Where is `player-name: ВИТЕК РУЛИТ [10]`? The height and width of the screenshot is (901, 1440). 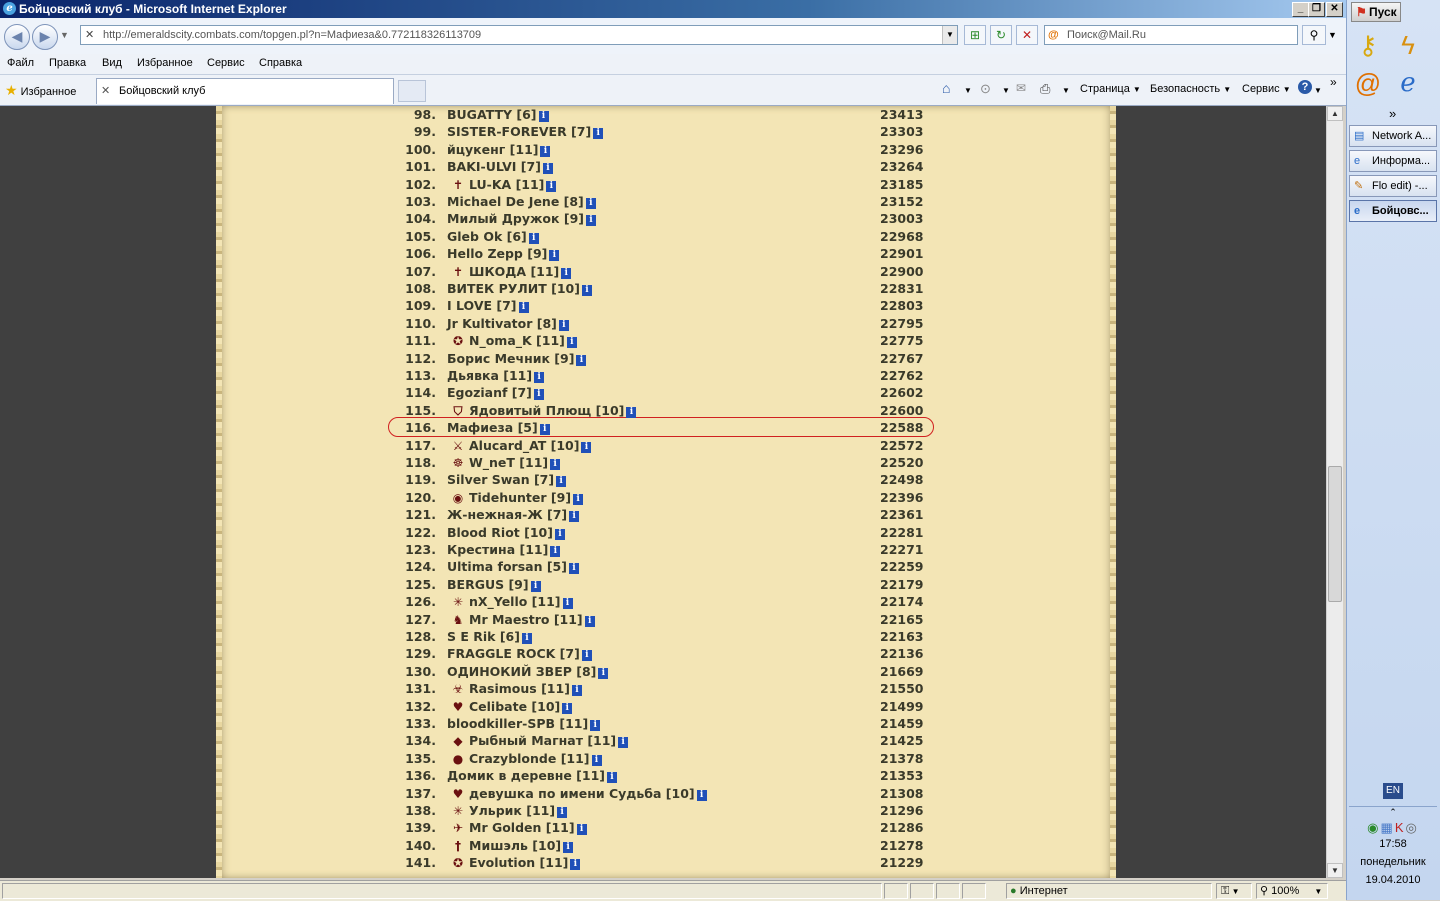
player-name: ВИТЕК РУЛИТ [10] is located at coordinates (513, 288).